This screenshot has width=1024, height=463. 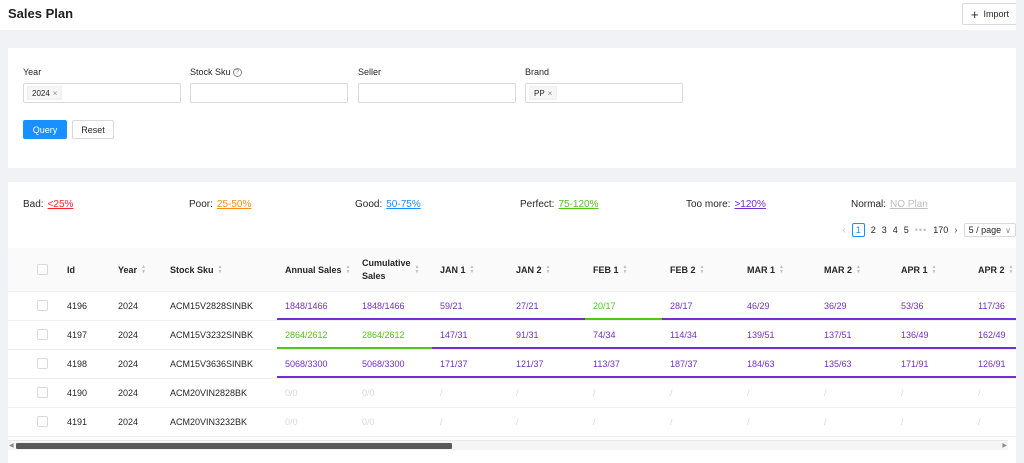 What do you see at coordinates (918, 270) in the screenshot?
I see `column-header: APR 1 ▲ ▼` at bounding box center [918, 270].